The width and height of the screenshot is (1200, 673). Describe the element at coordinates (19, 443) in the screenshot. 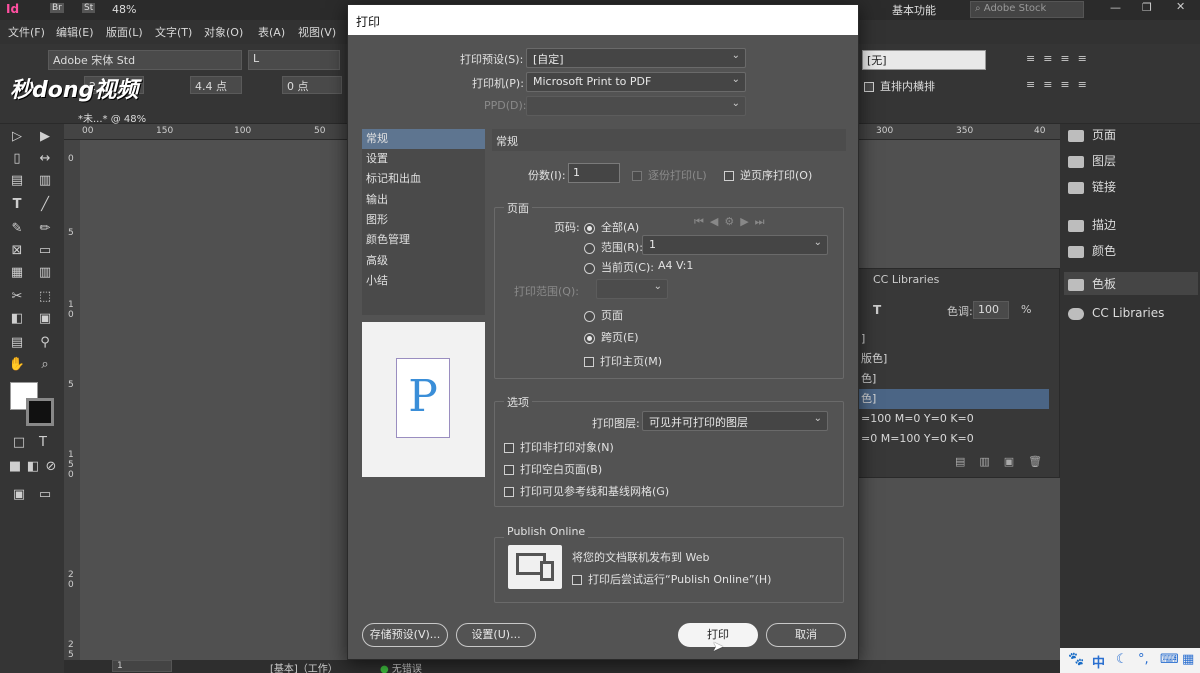

I see `formatting-container-icon: □` at that location.